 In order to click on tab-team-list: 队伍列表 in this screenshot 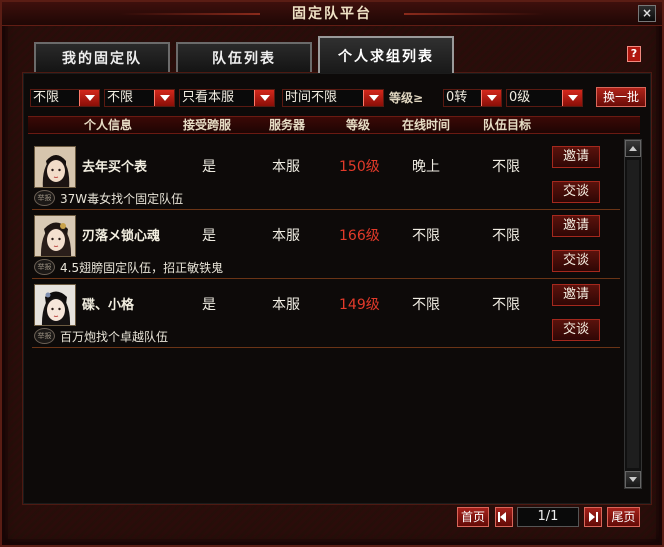, I will do `click(244, 57)`.